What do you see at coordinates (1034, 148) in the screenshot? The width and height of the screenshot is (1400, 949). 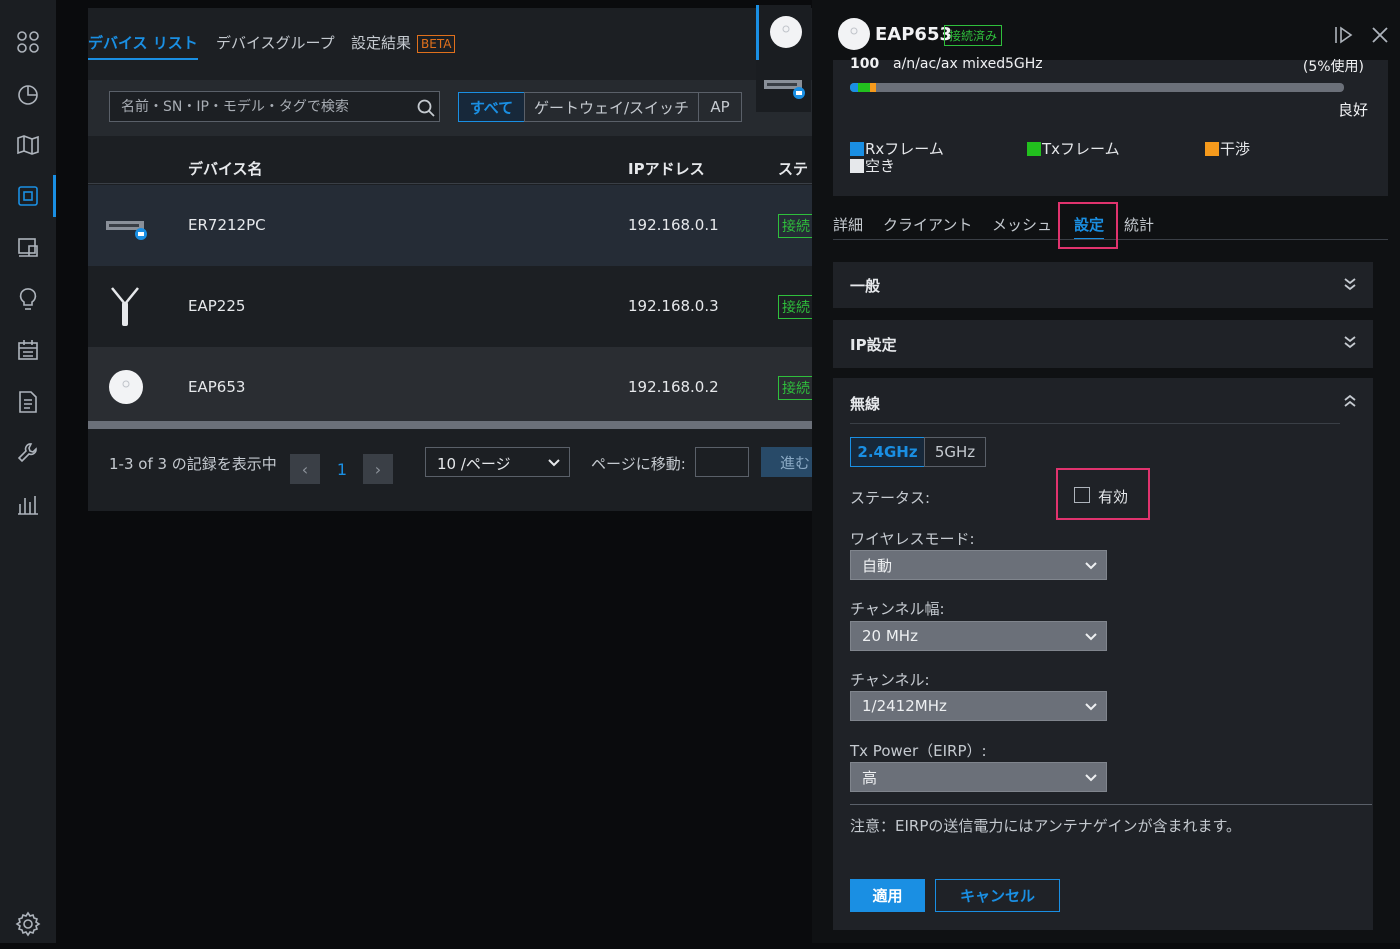 I see `tx-swatch` at bounding box center [1034, 148].